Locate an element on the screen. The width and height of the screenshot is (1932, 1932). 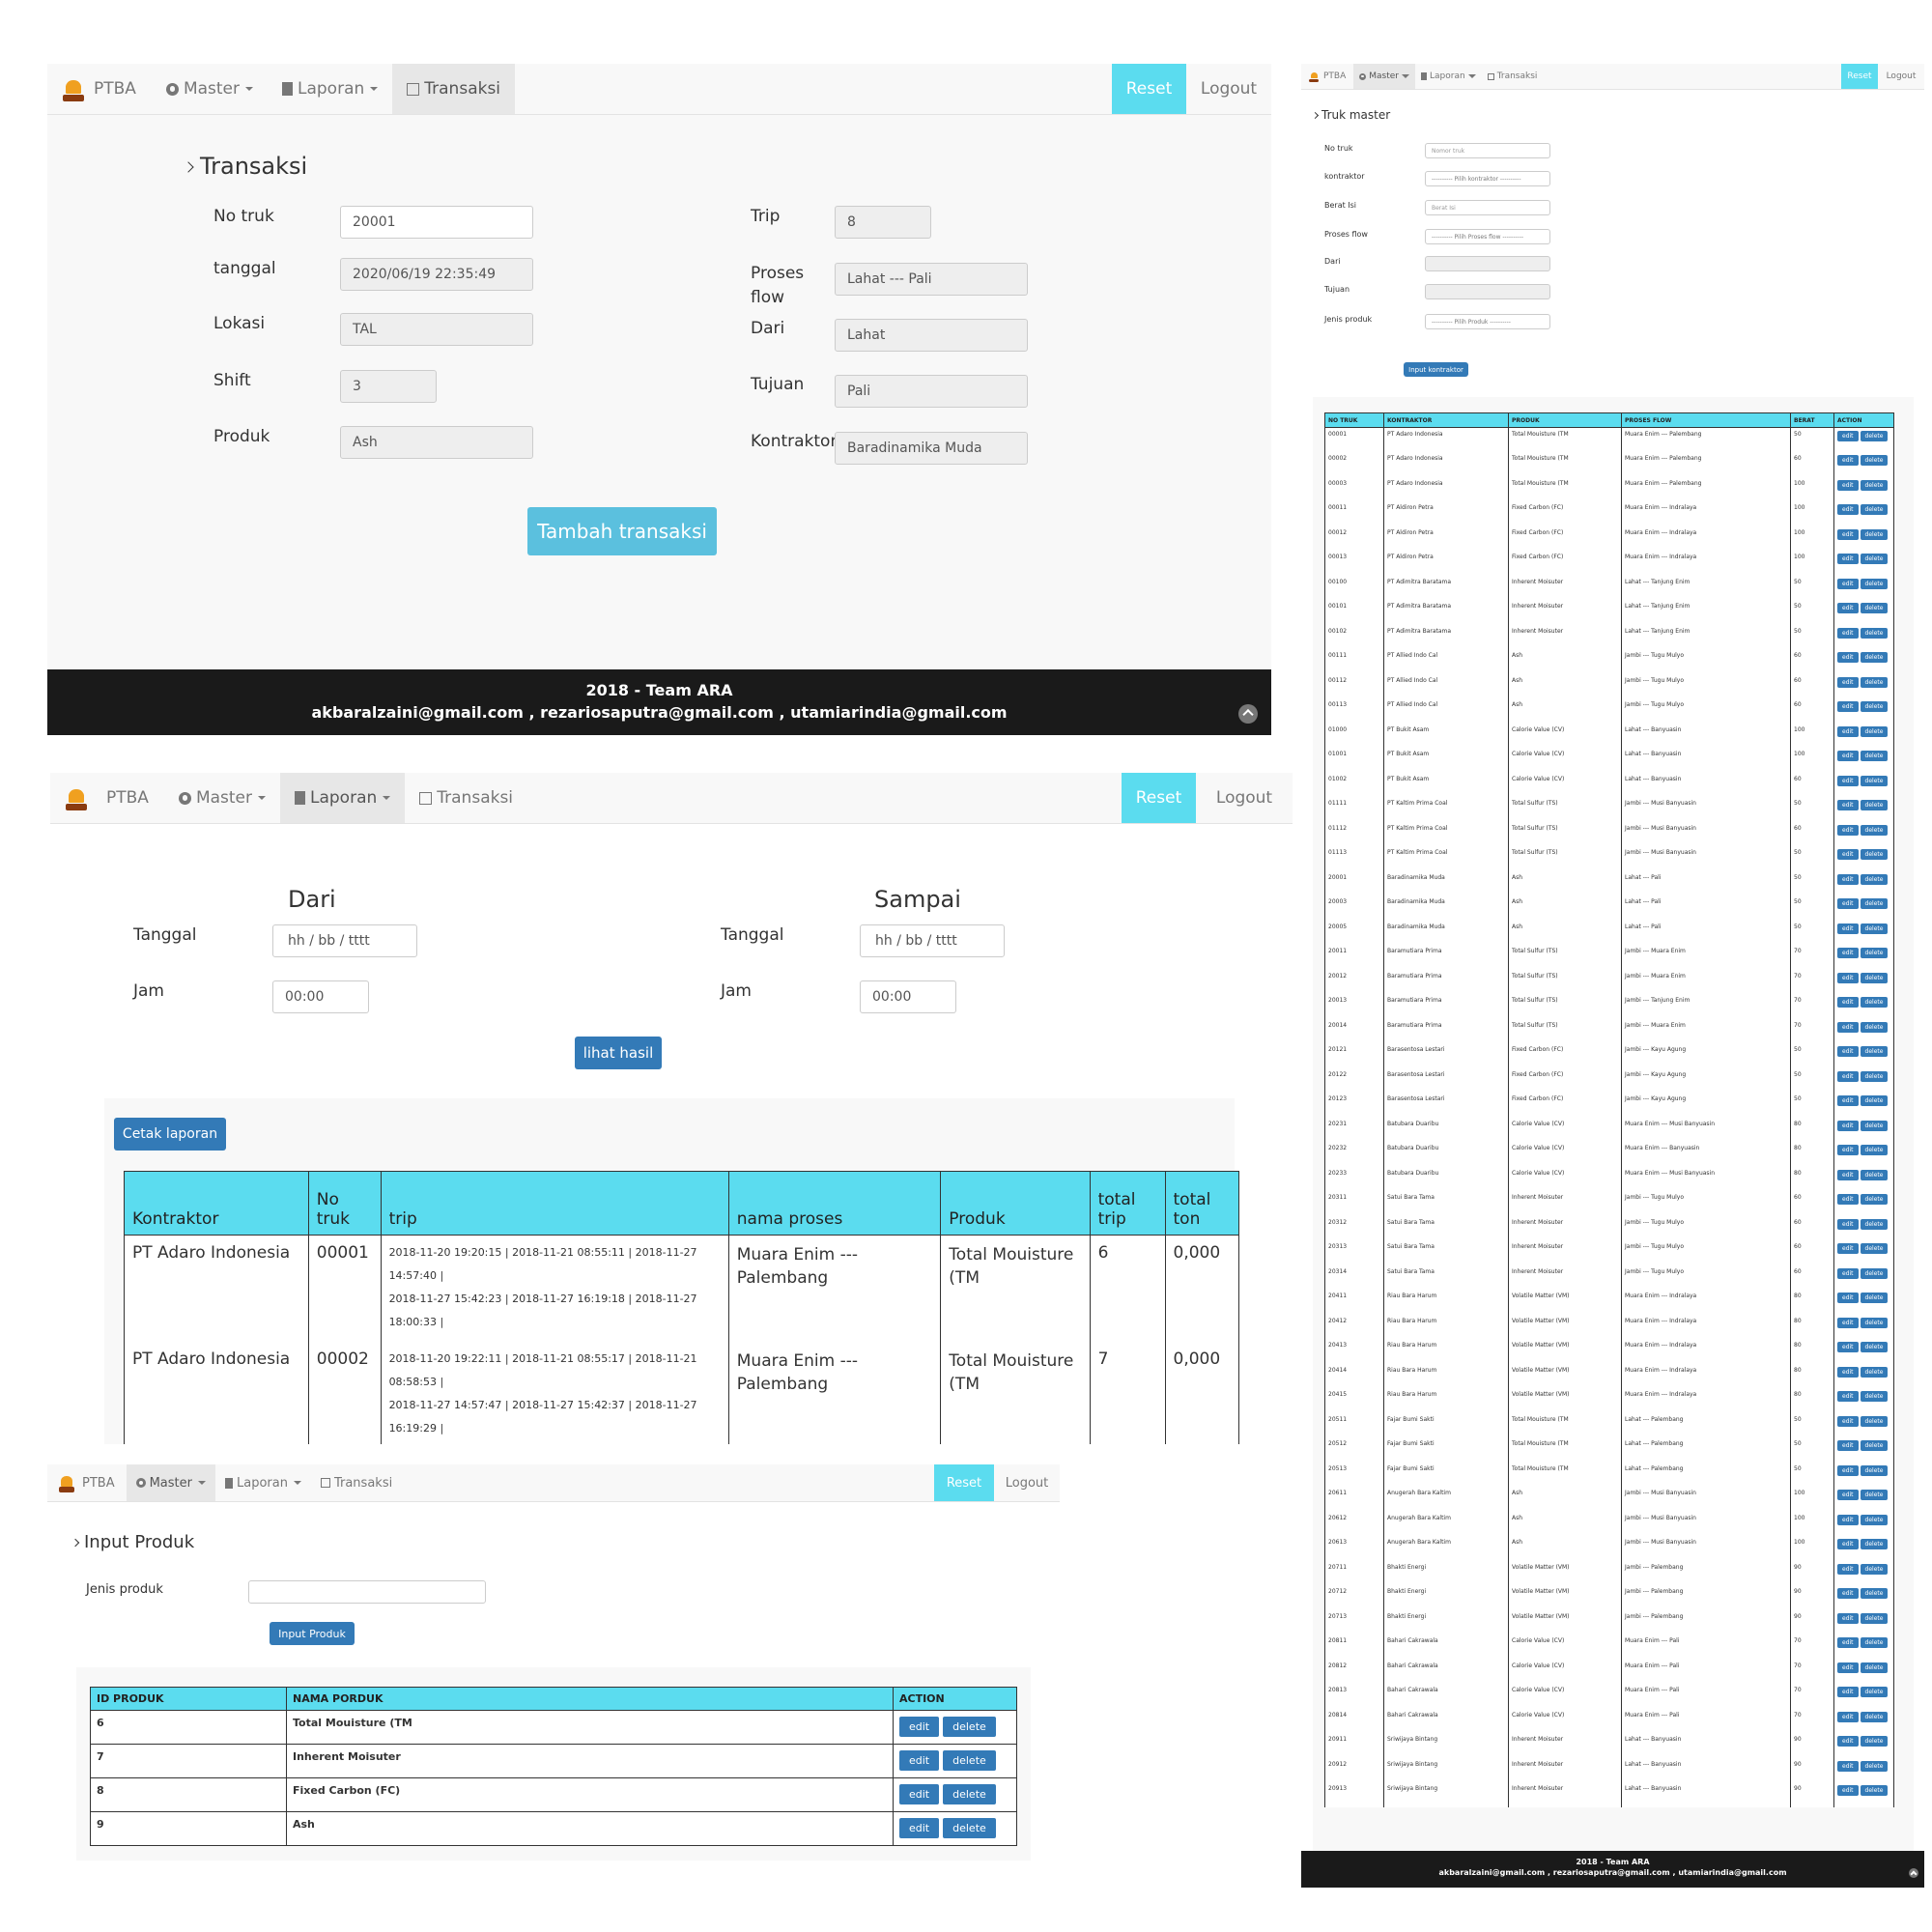
truk-berat-input: Berat Isi is located at coordinates (1487, 207).